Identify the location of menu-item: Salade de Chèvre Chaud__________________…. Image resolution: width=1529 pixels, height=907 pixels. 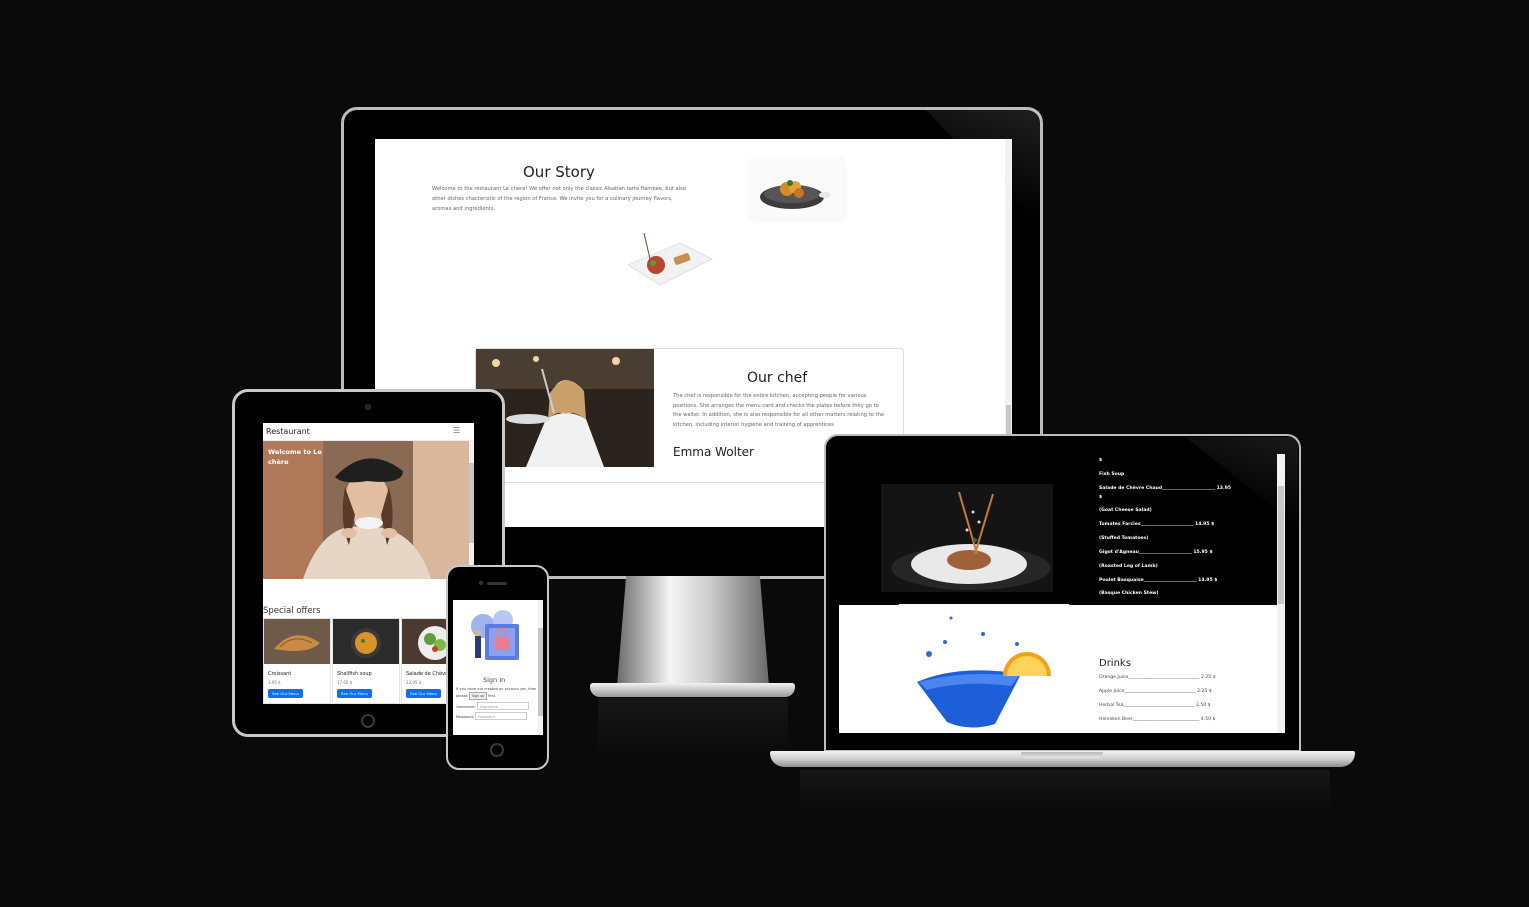
(1165, 488).